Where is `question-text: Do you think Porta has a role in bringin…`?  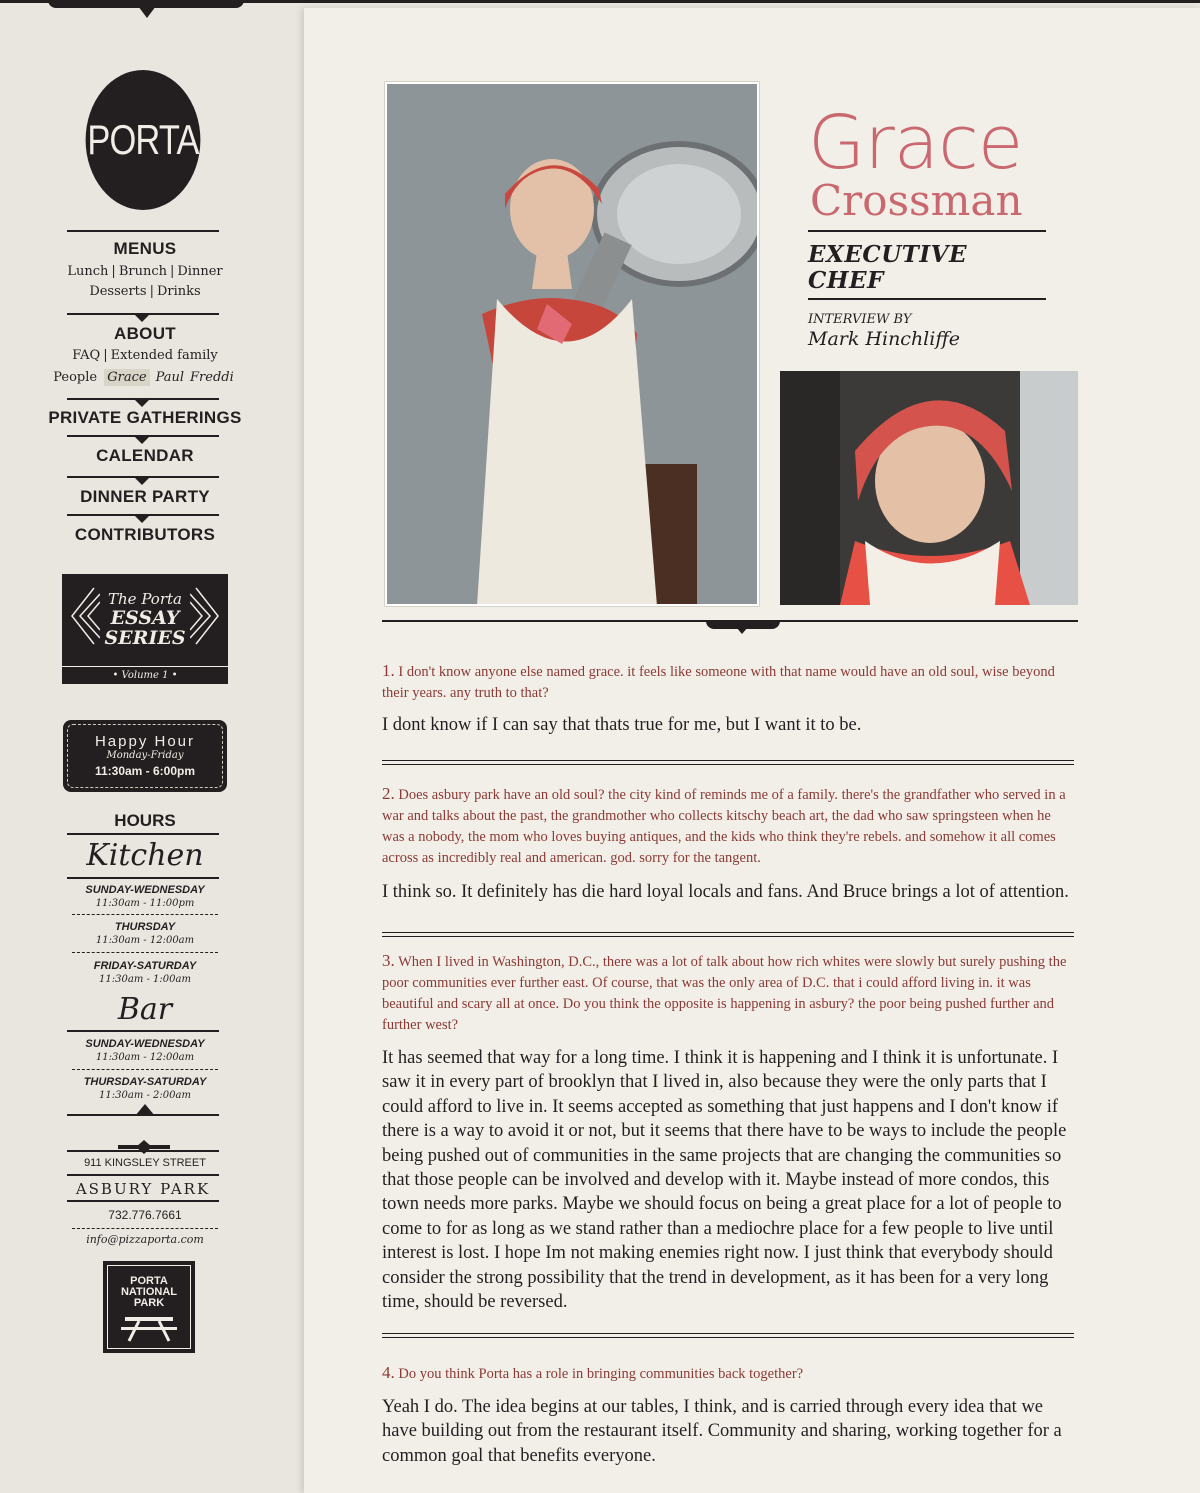 question-text: Do you think Porta has a role in bringin… is located at coordinates (601, 1374).